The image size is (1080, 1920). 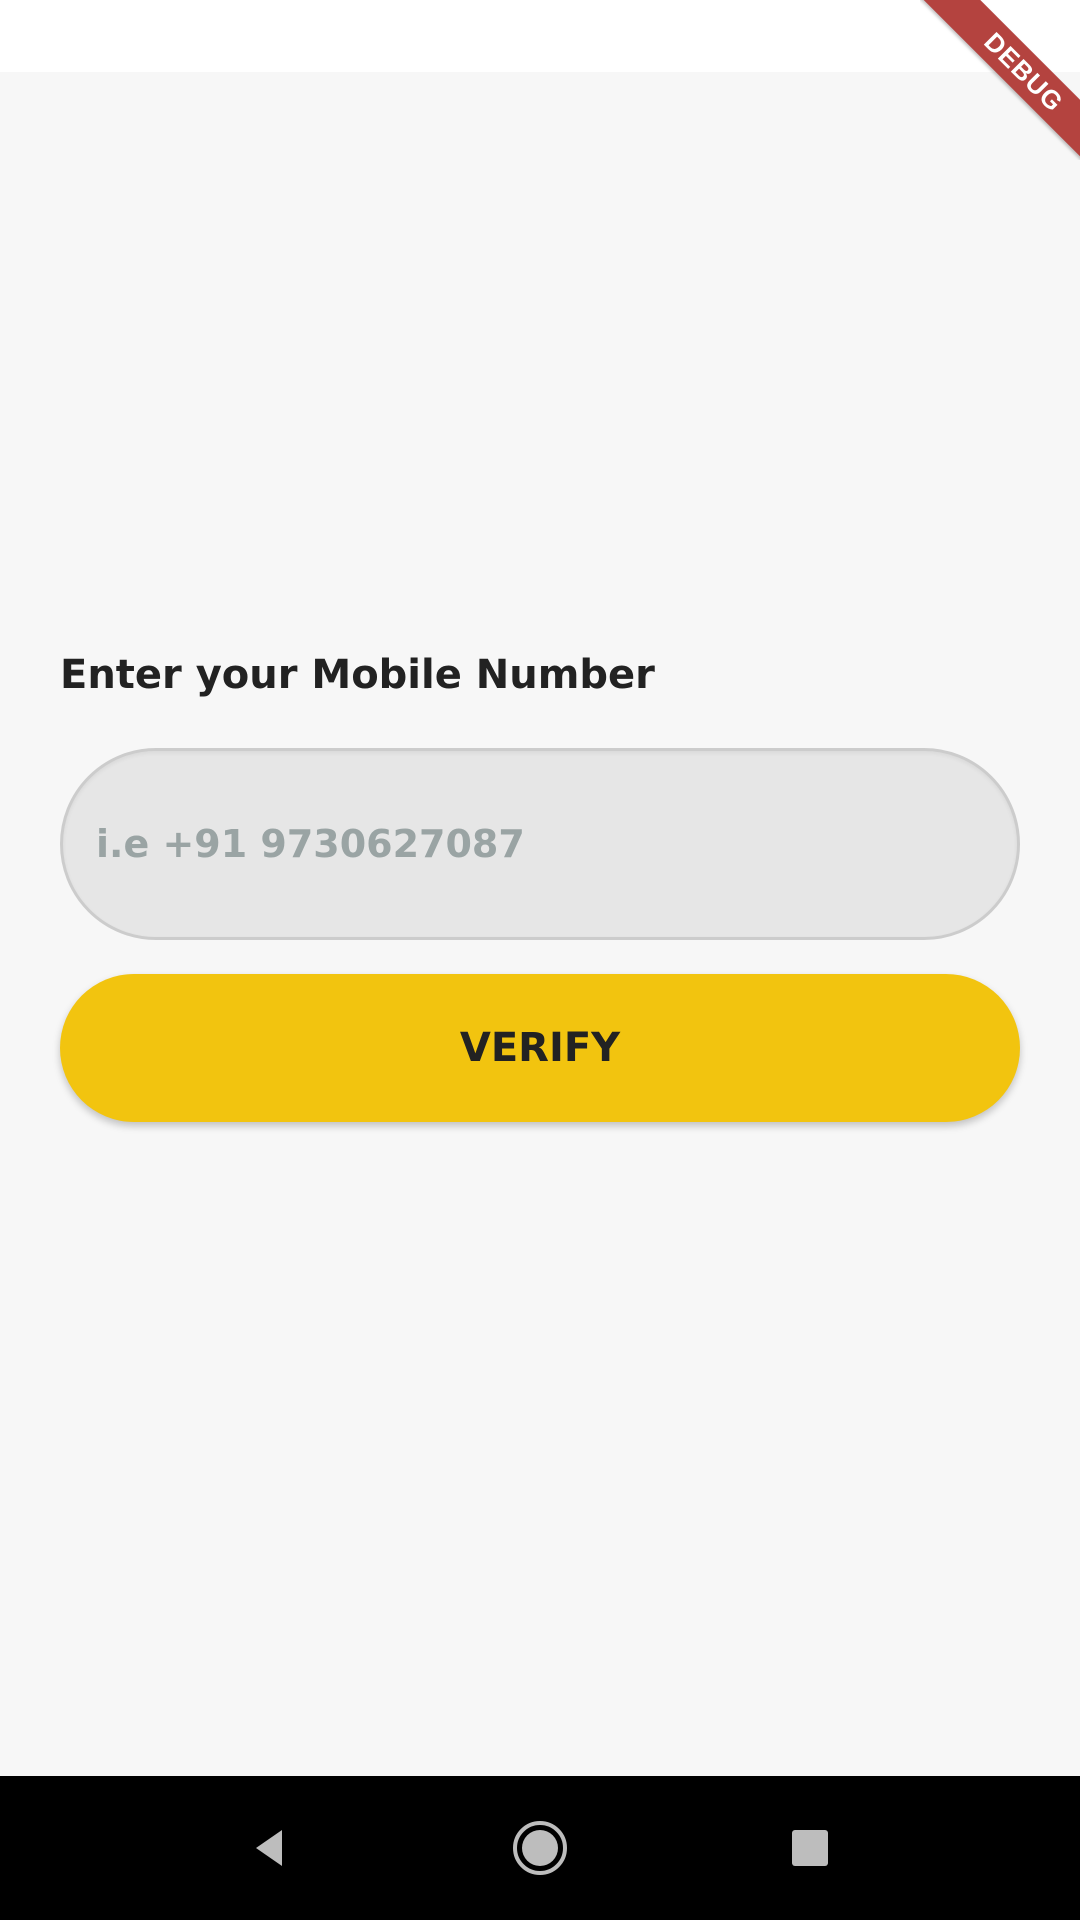 I want to click on page-title: Enter your Mobile Number, so click(x=357, y=675).